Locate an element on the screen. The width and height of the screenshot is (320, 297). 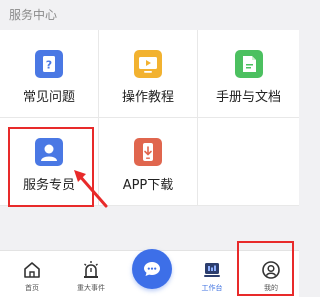
app-download-icon is located at coordinates (148, 152).